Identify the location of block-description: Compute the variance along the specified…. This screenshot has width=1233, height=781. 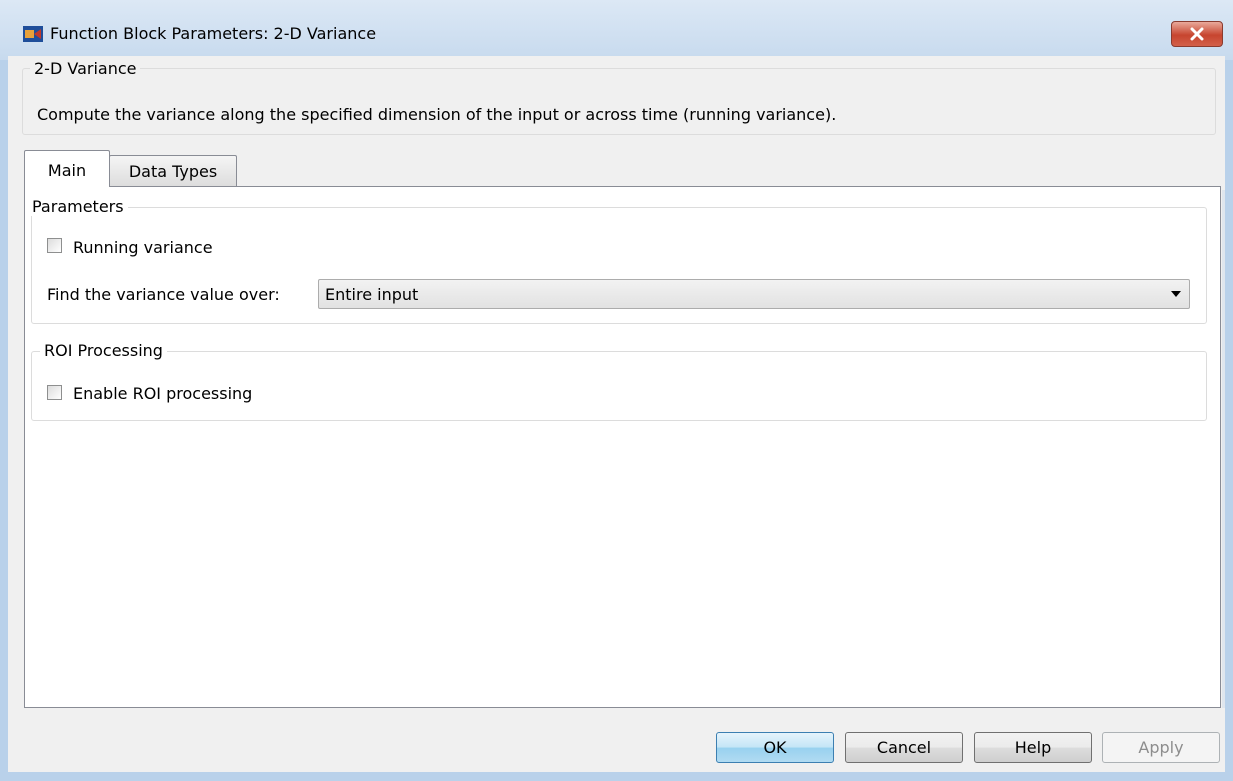
(437, 114).